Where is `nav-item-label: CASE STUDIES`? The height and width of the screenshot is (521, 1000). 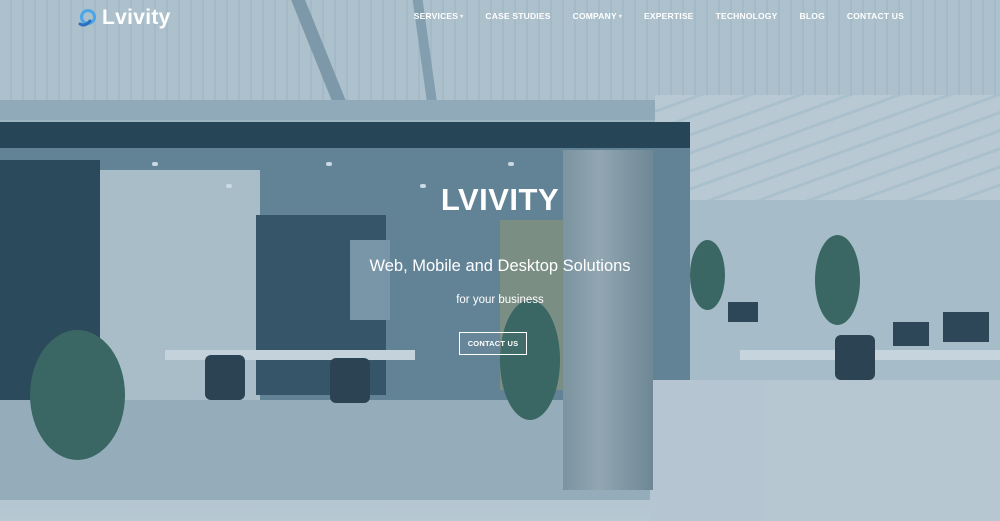 nav-item-label: CASE STUDIES is located at coordinates (518, 16).